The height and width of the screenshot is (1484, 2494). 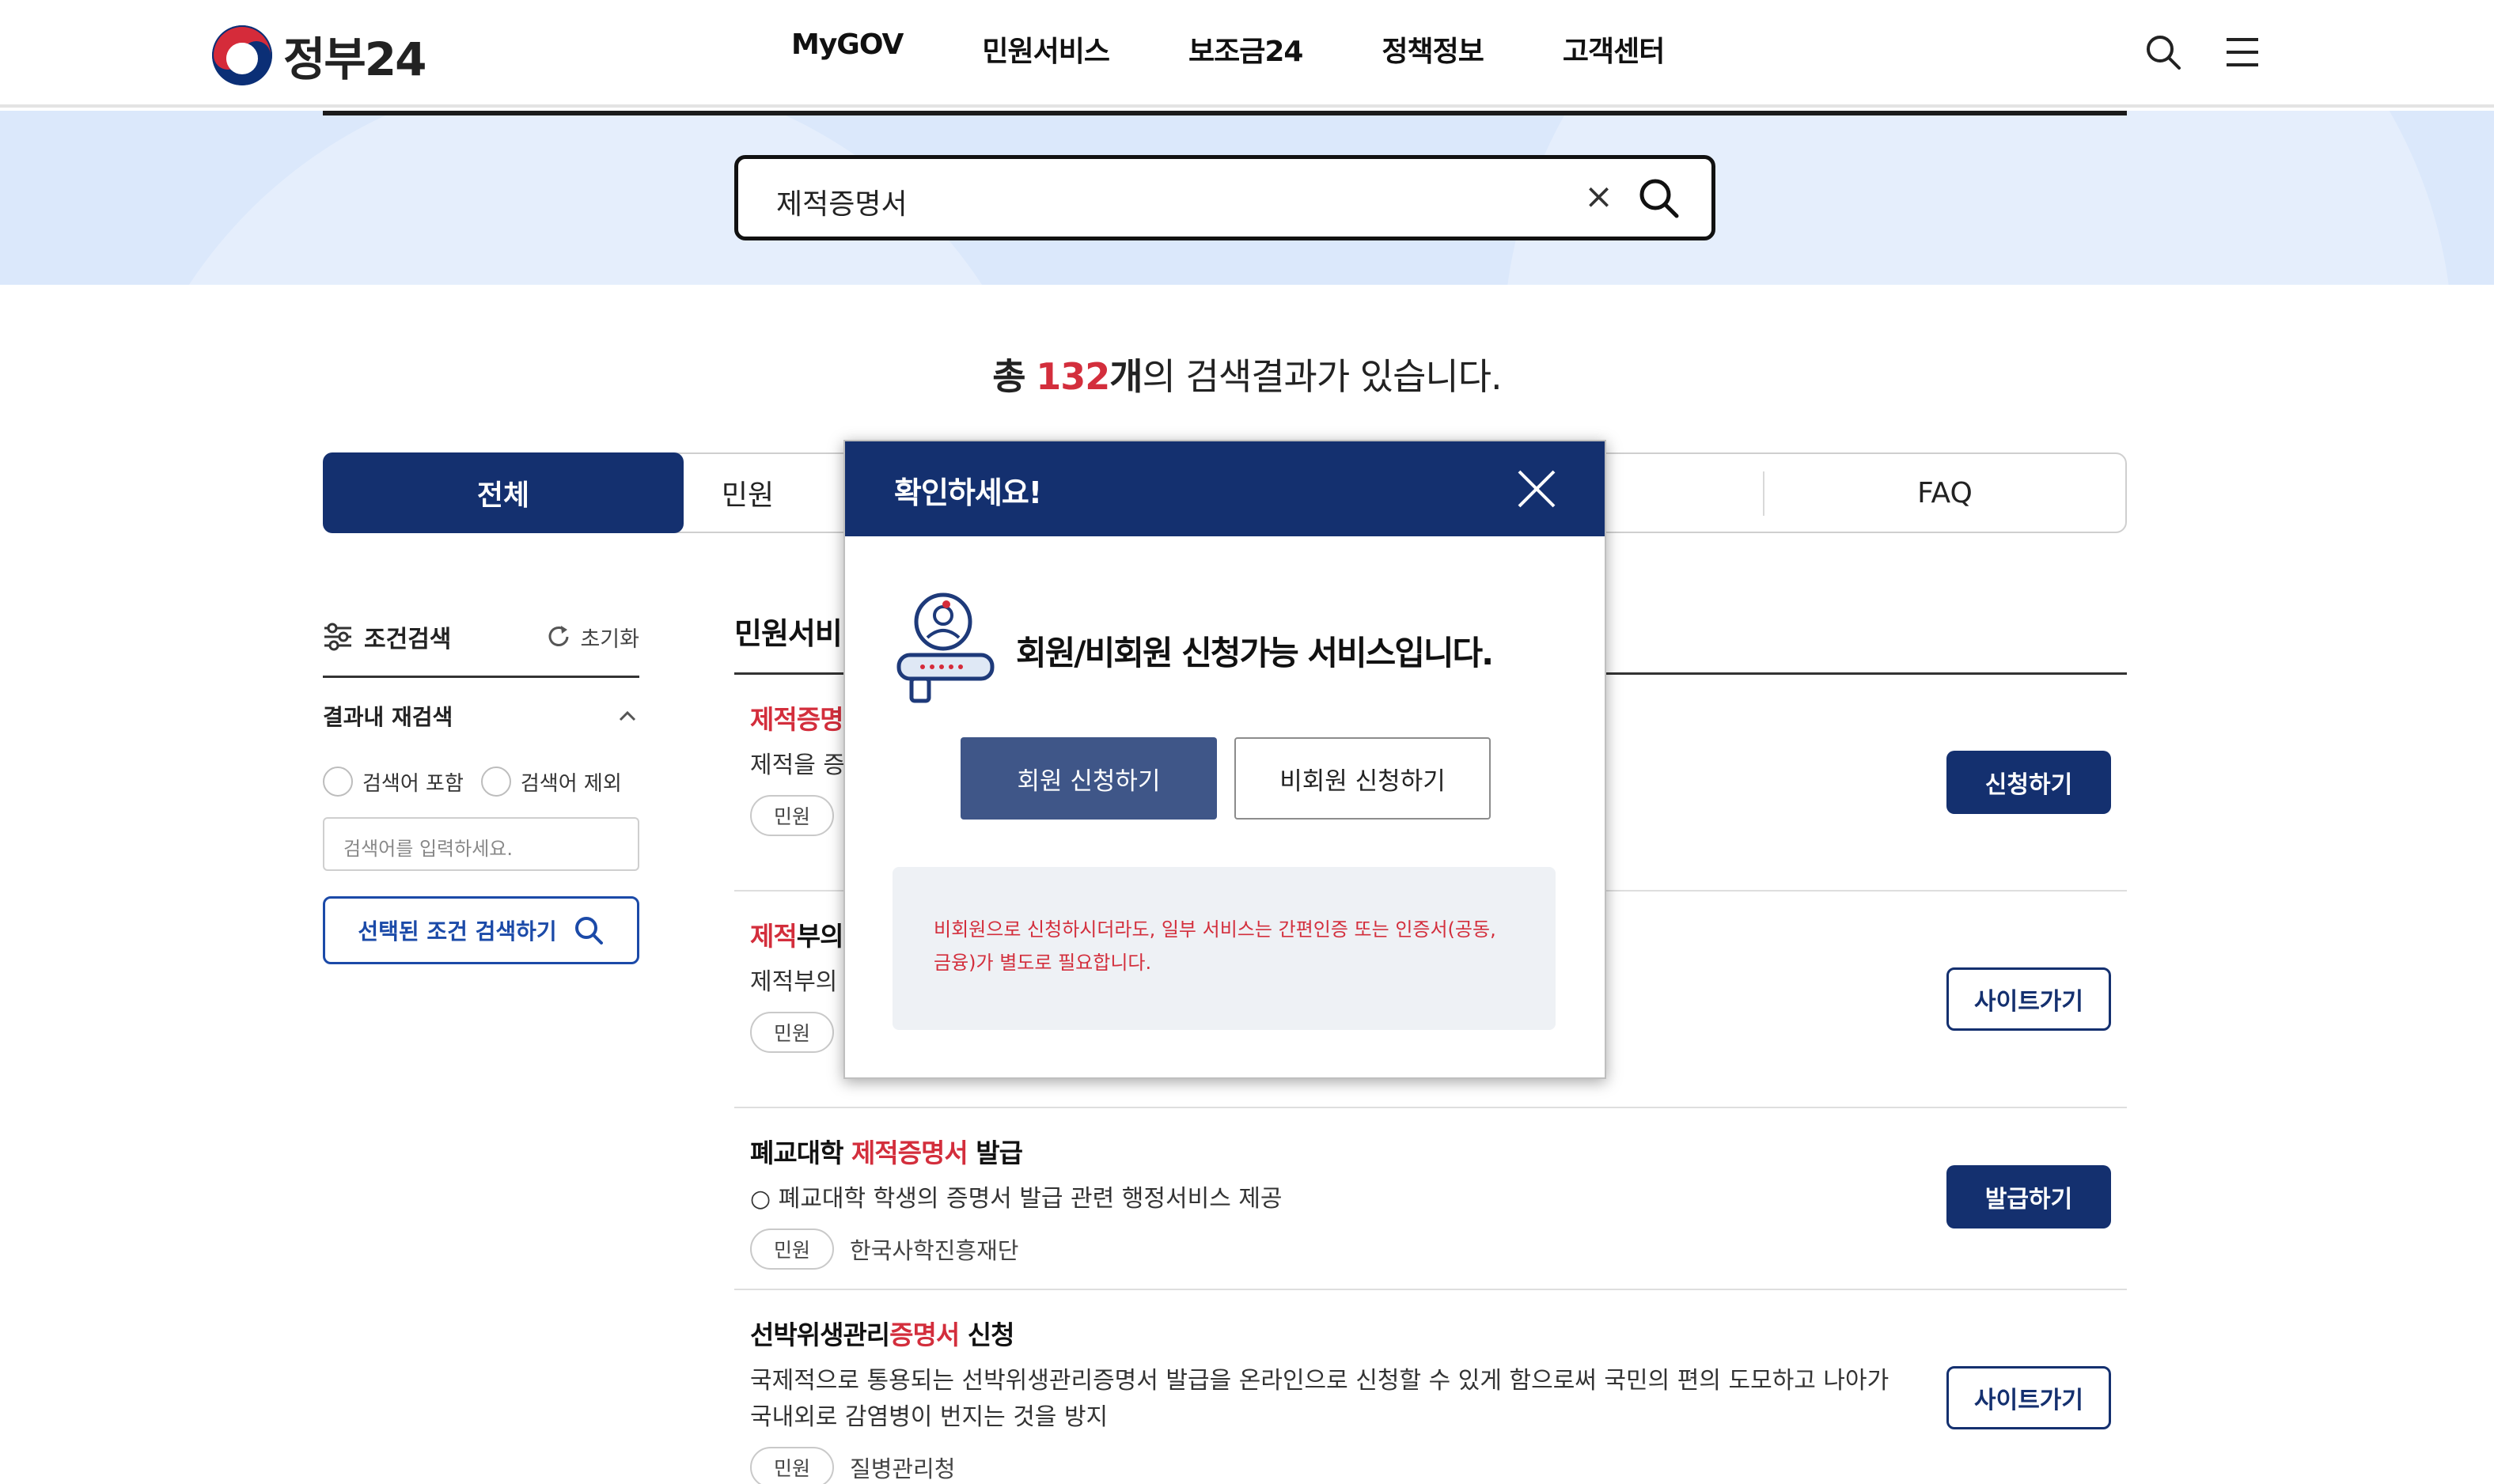 What do you see at coordinates (1225, 113) in the screenshot?
I see `band-divider` at bounding box center [1225, 113].